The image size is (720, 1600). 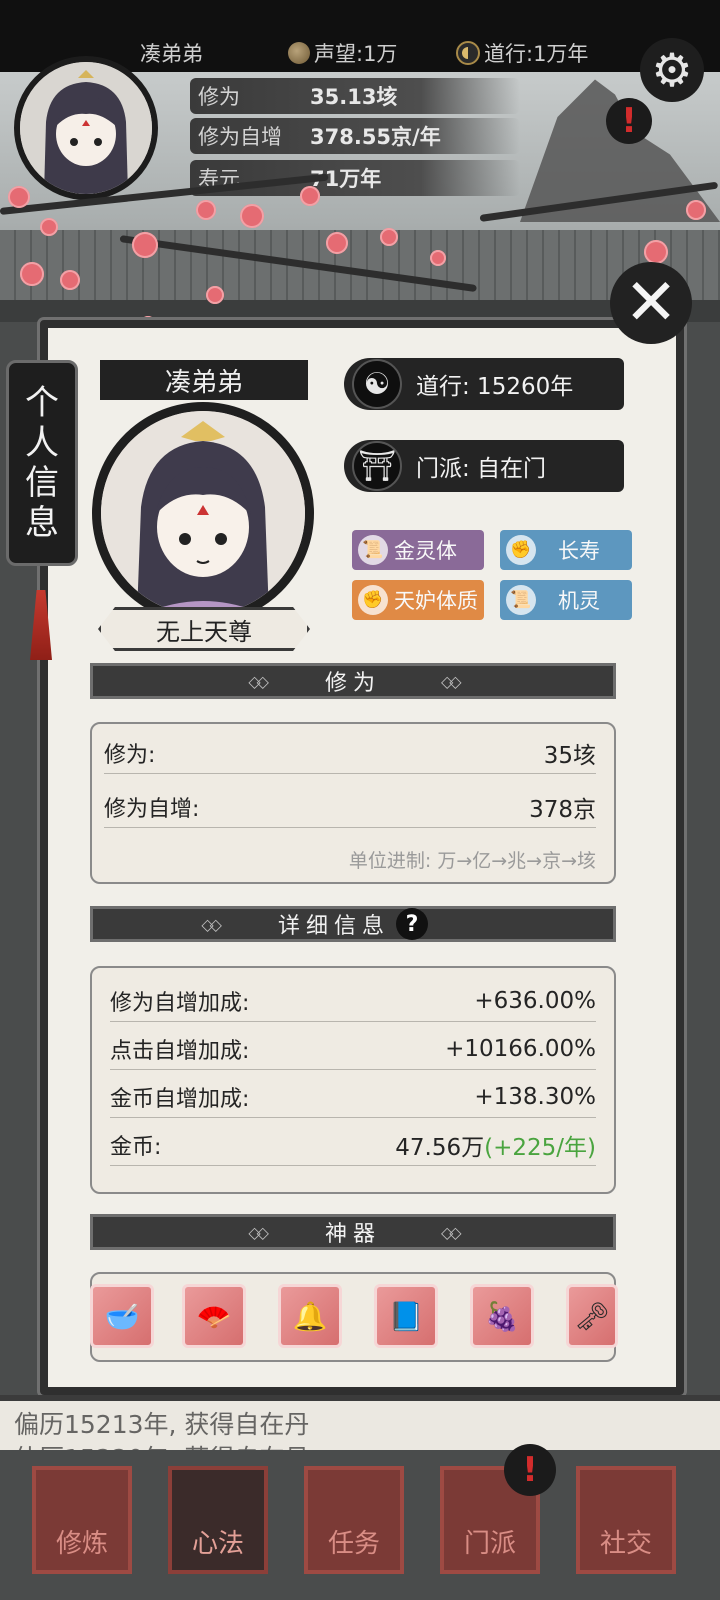 What do you see at coordinates (522, 53) in the screenshot?
I see `dao-stat: 道行:1万年` at bounding box center [522, 53].